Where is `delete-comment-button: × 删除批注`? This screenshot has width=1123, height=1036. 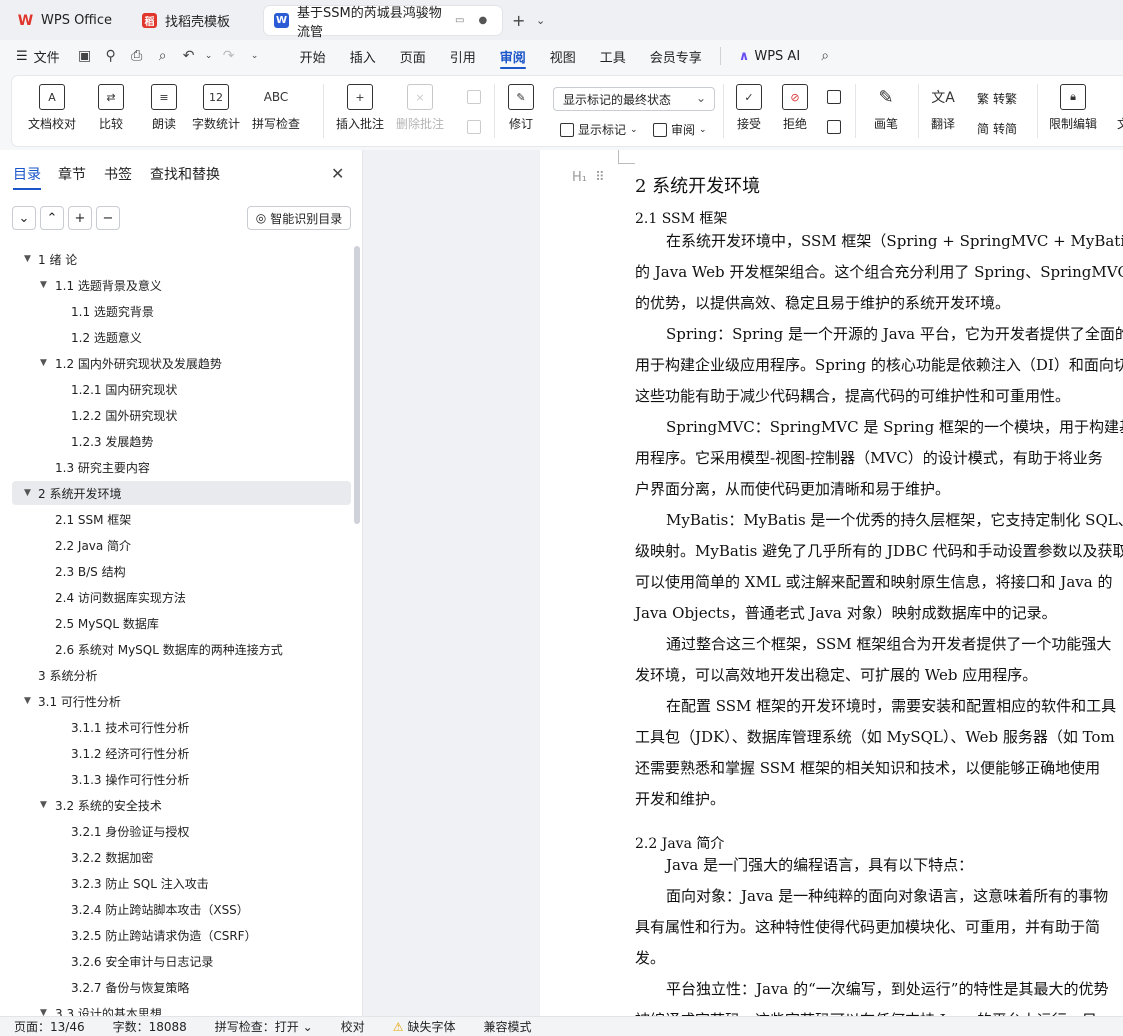
delete-comment-button: × 删除批注 is located at coordinates (420, 108).